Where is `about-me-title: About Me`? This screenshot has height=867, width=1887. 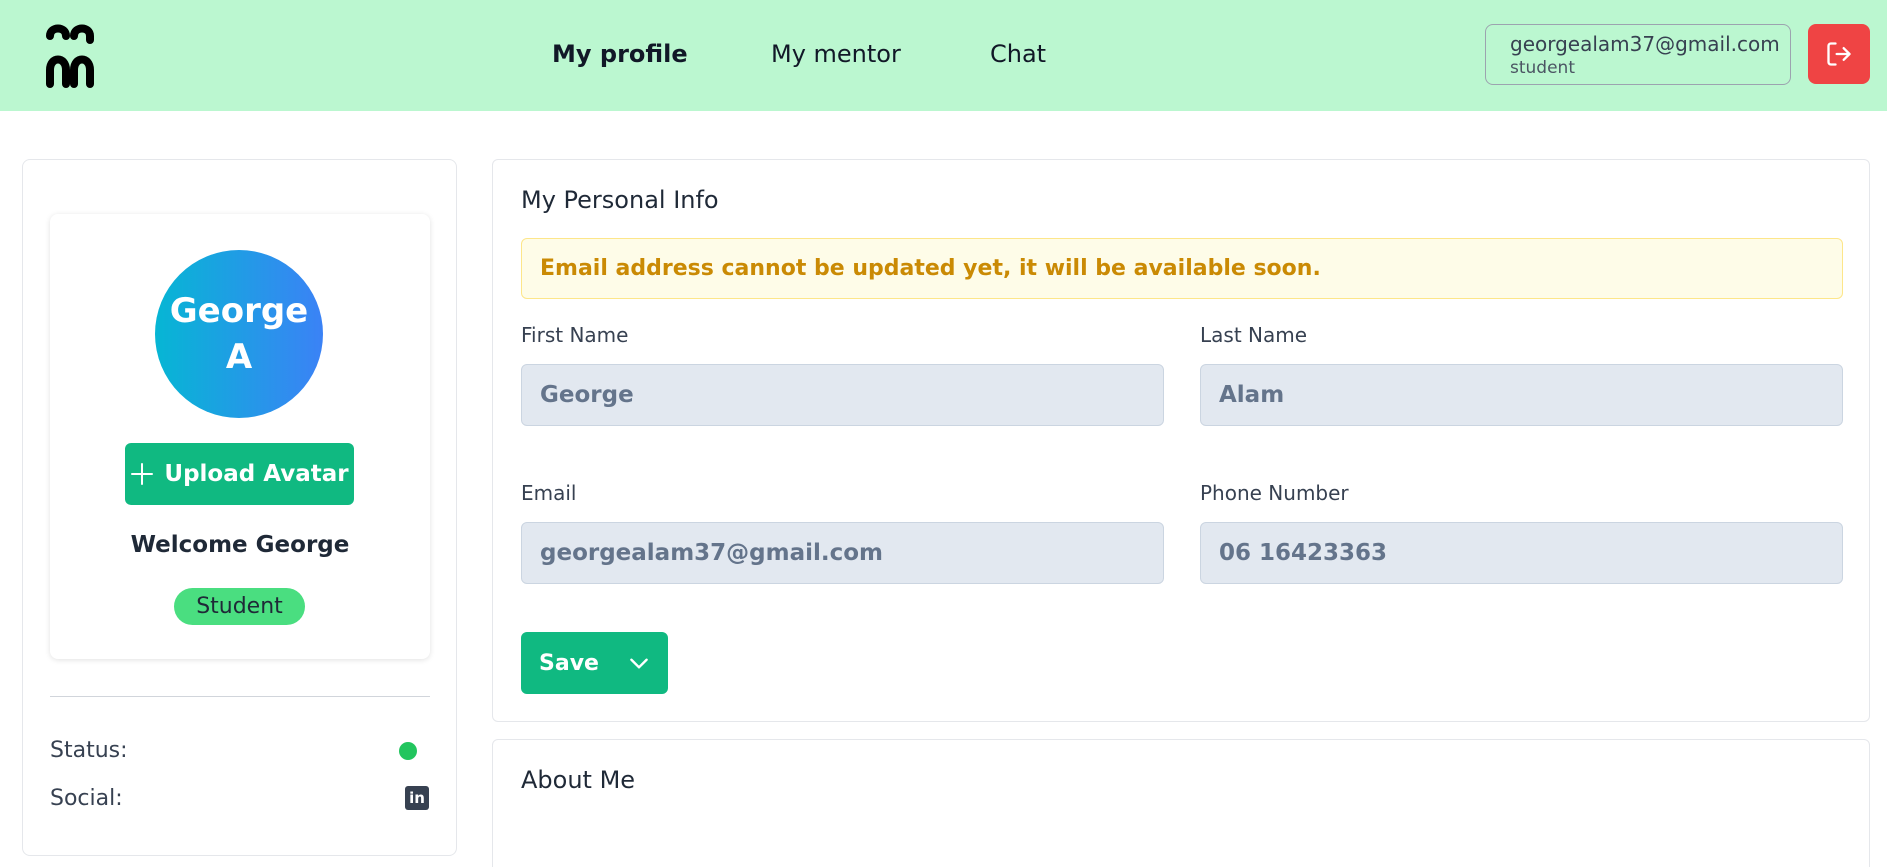
about-me-title: About Me is located at coordinates (578, 780).